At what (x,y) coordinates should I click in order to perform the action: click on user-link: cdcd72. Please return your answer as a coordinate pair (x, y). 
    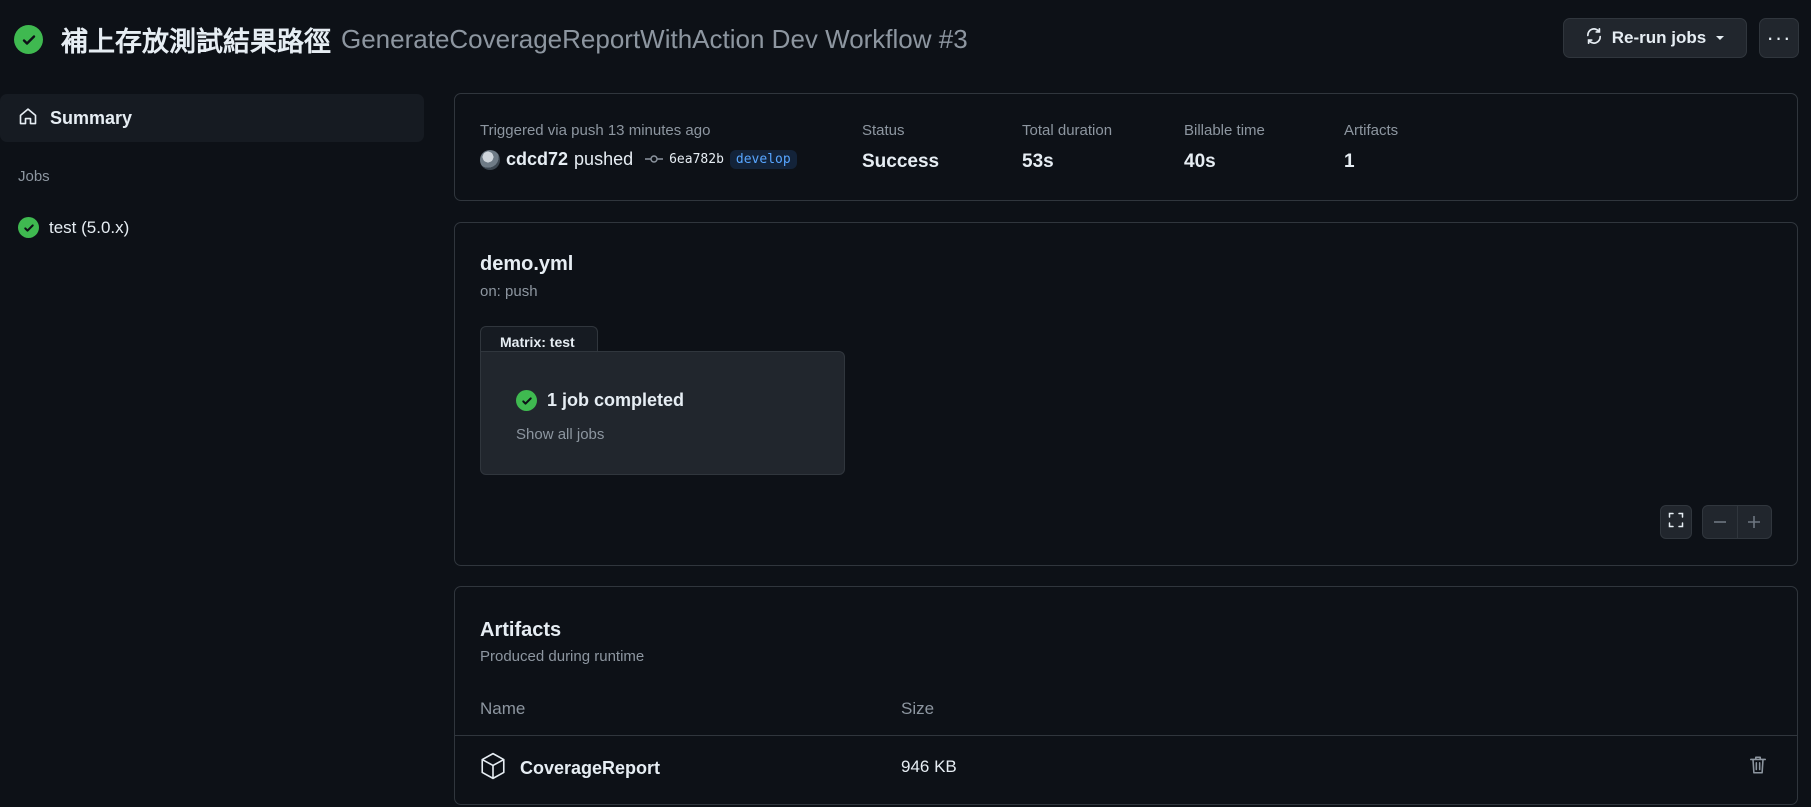
    Looking at the image, I should click on (537, 159).